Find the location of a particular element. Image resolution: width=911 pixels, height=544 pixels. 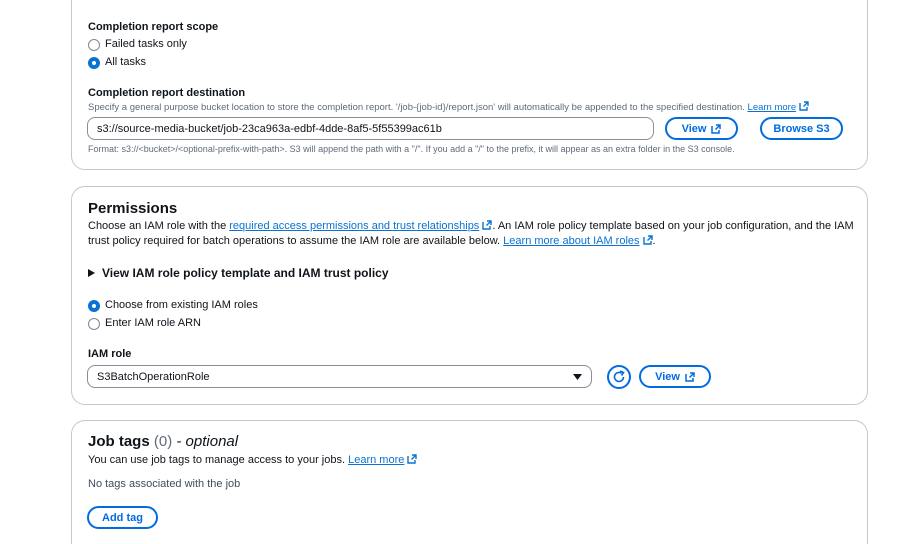

destination-view-button: View is located at coordinates (701, 128).